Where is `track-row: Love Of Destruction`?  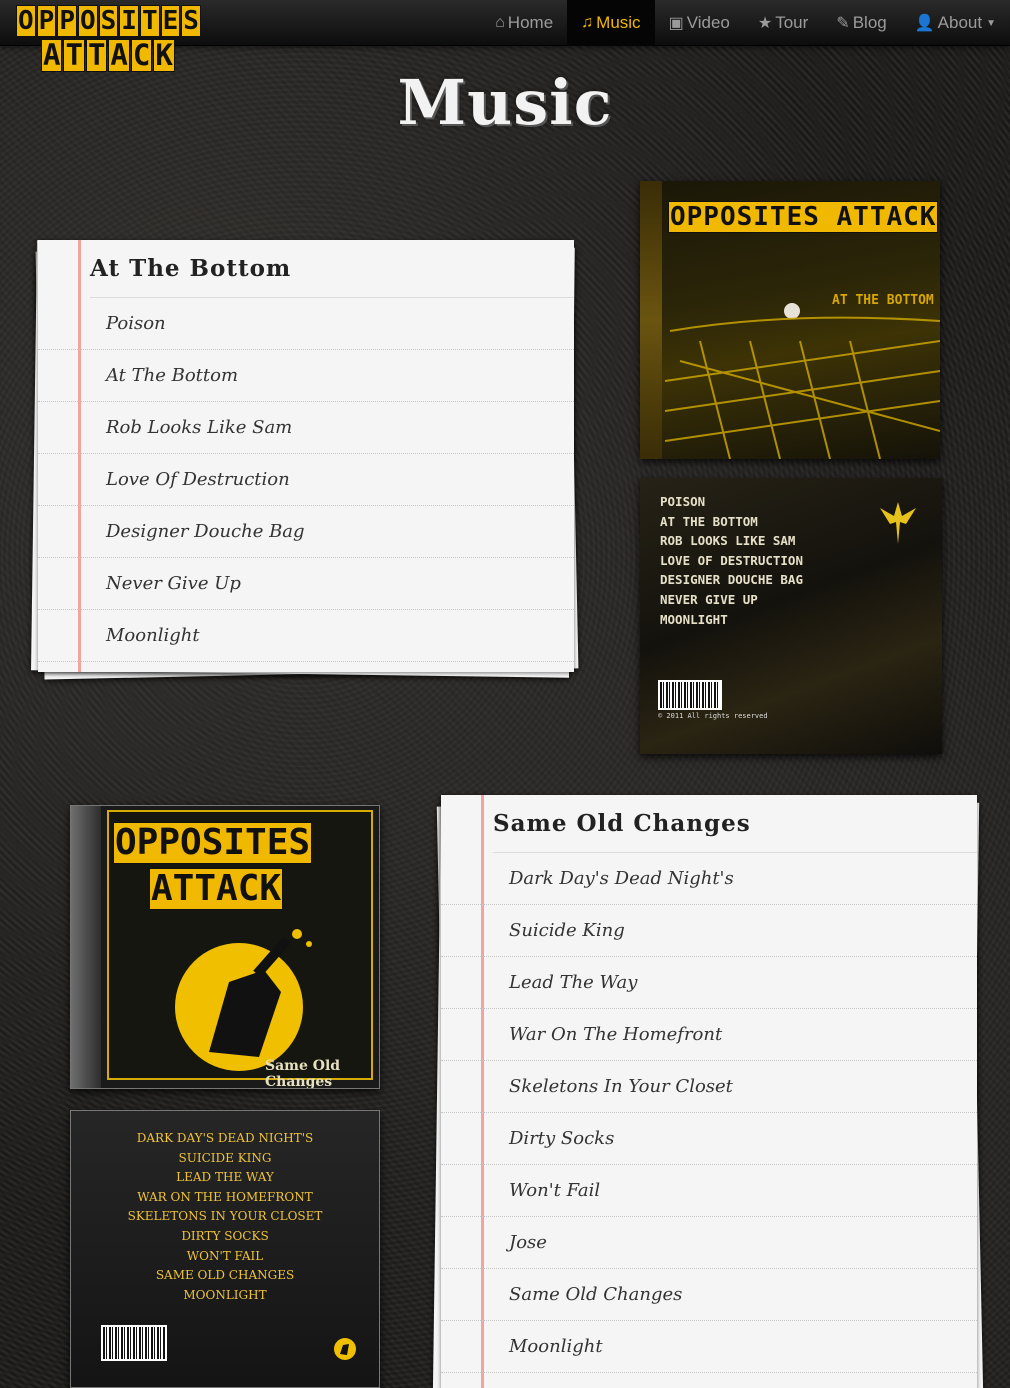 track-row: Love Of Destruction is located at coordinates (306, 480).